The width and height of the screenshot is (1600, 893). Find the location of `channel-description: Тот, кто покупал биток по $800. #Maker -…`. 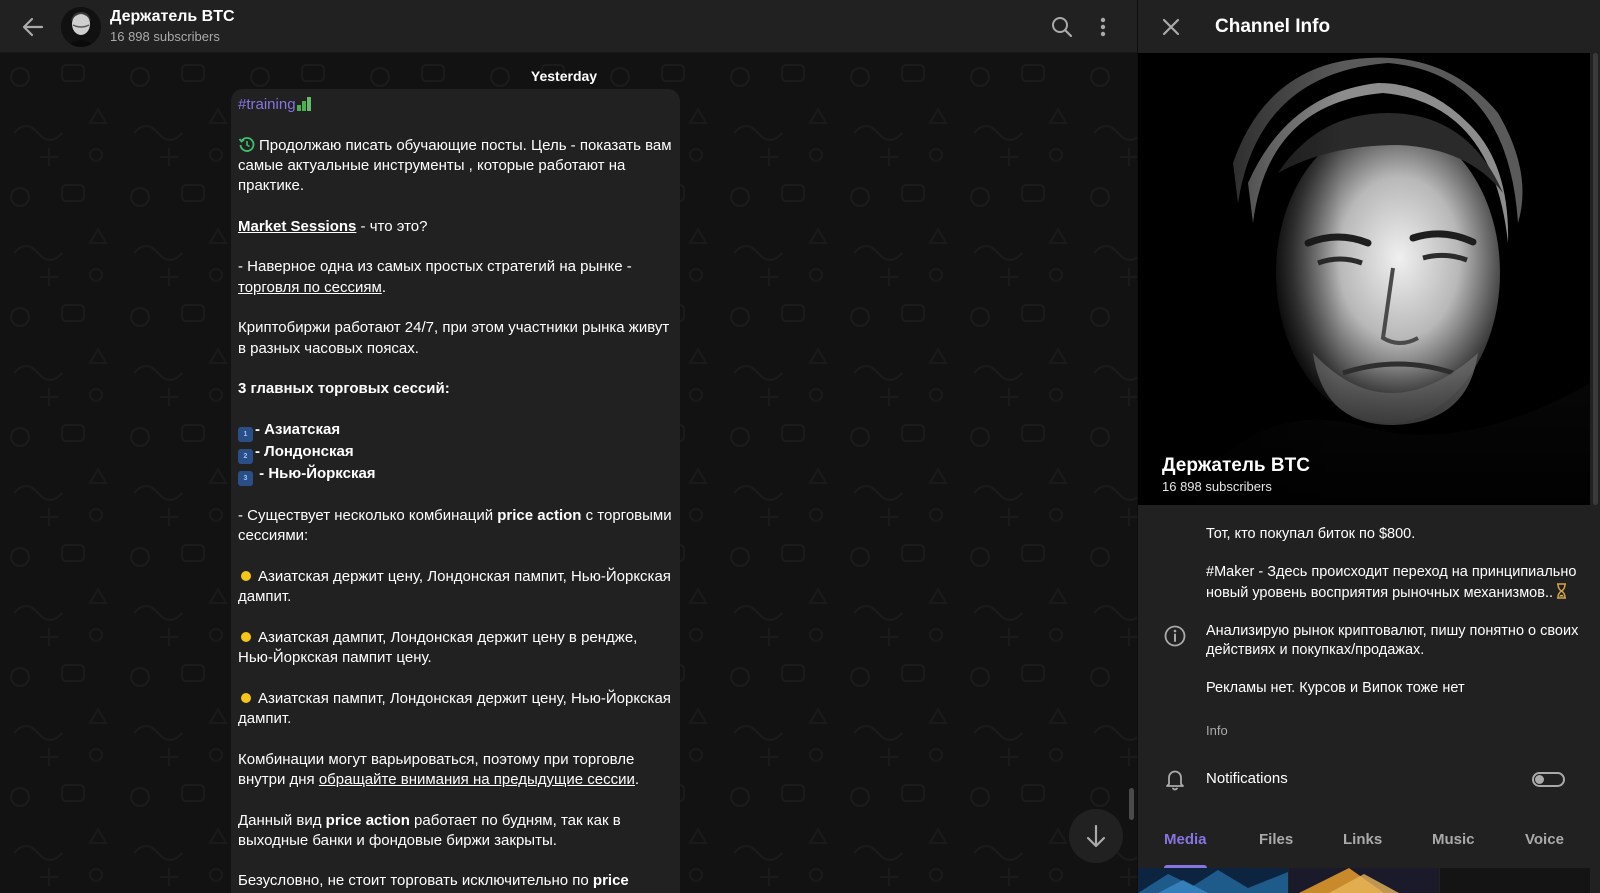

channel-description: Тот, кто покупал биток по $800. #Maker -… is located at coordinates (1396, 612).